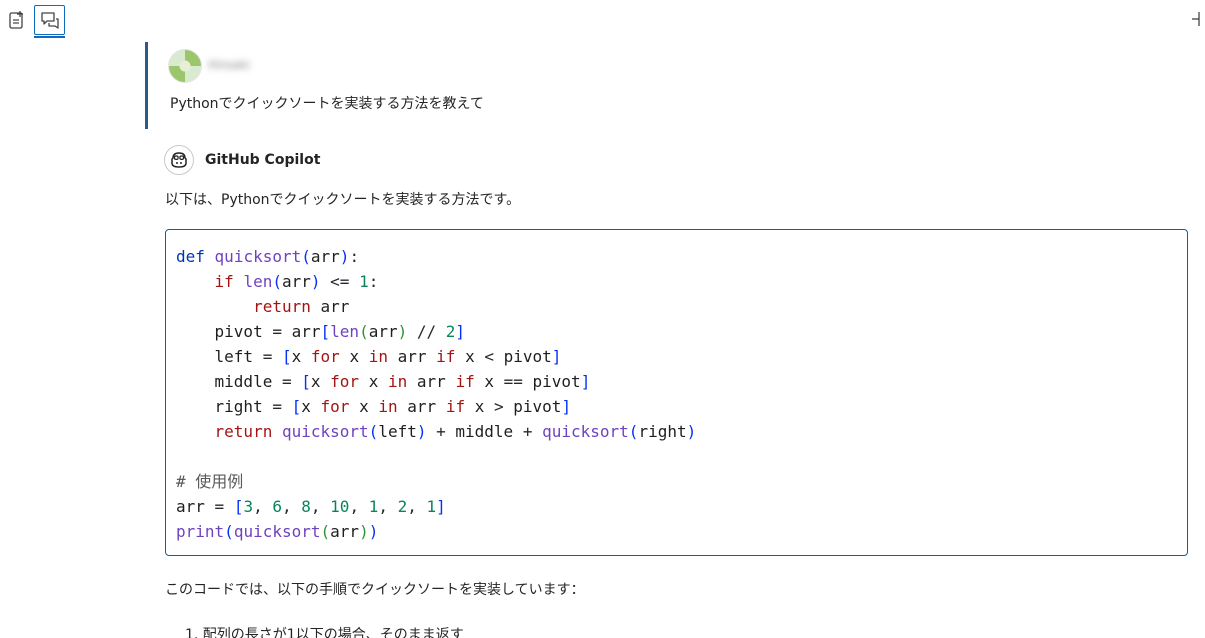 Image resolution: width=1205 pixels, height=638 pixels. Describe the element at coordinates (268, 256) in the screenshot. I see `code-line: def quicksort(arr):` at that location.